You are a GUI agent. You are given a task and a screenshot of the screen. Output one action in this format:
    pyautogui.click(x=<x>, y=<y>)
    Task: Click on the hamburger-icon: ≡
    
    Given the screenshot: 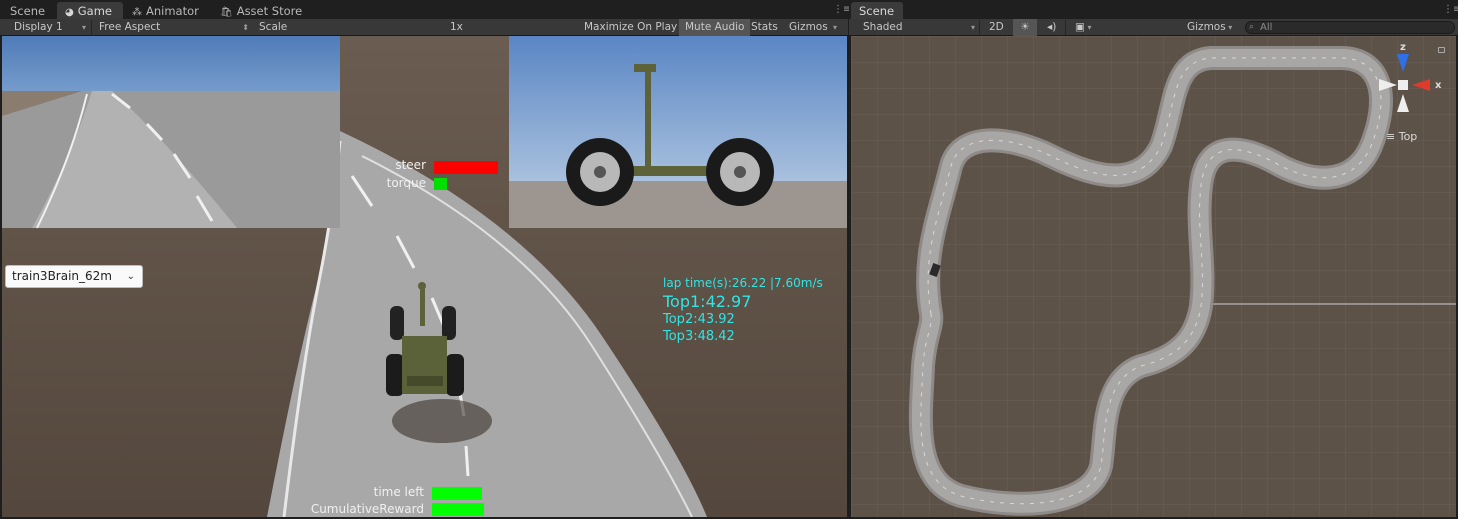 What is the action you would take?
    pyautogui.click(x=1391, y=136)
    